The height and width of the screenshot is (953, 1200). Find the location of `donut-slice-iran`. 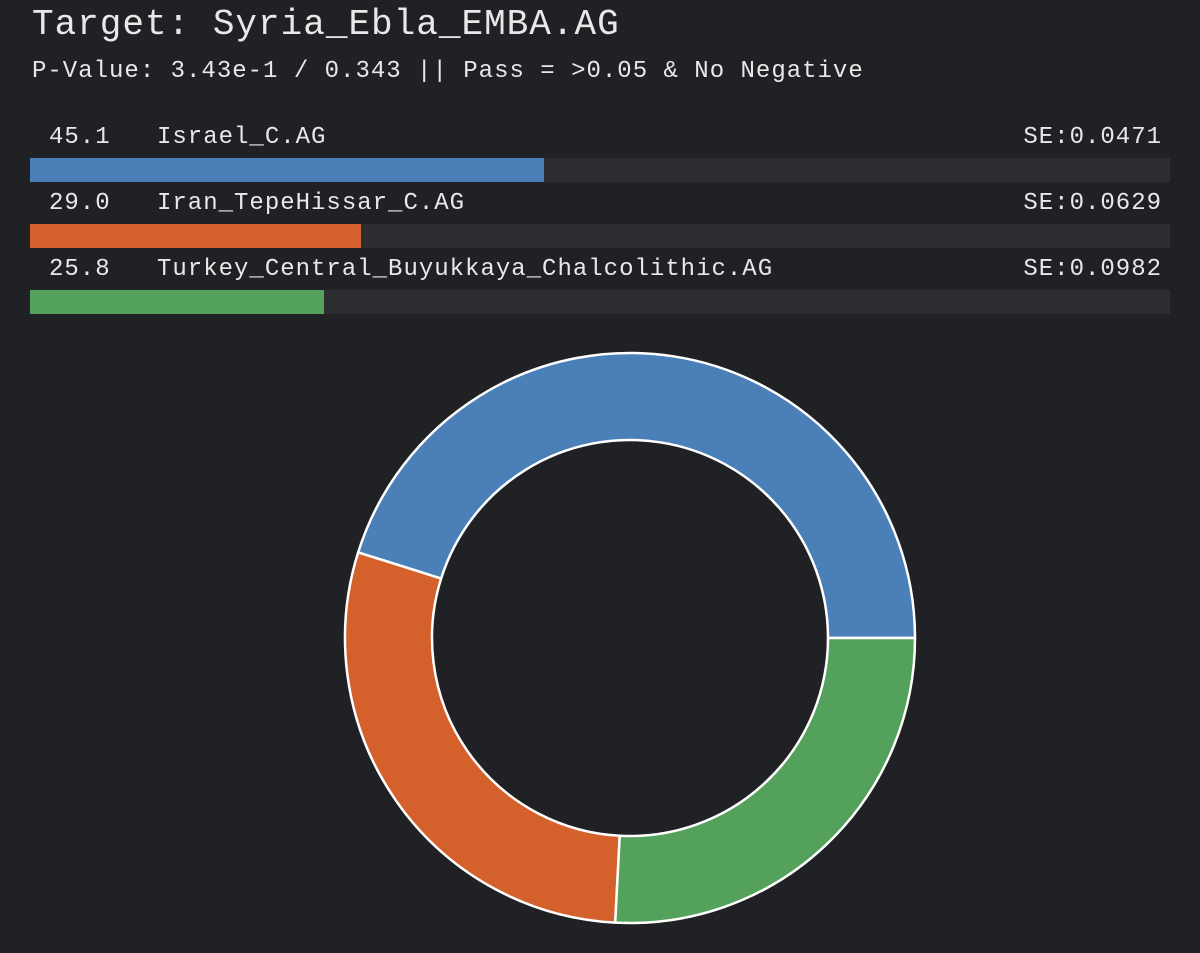

donut-slice-iran is located at coordinates (482, 737).